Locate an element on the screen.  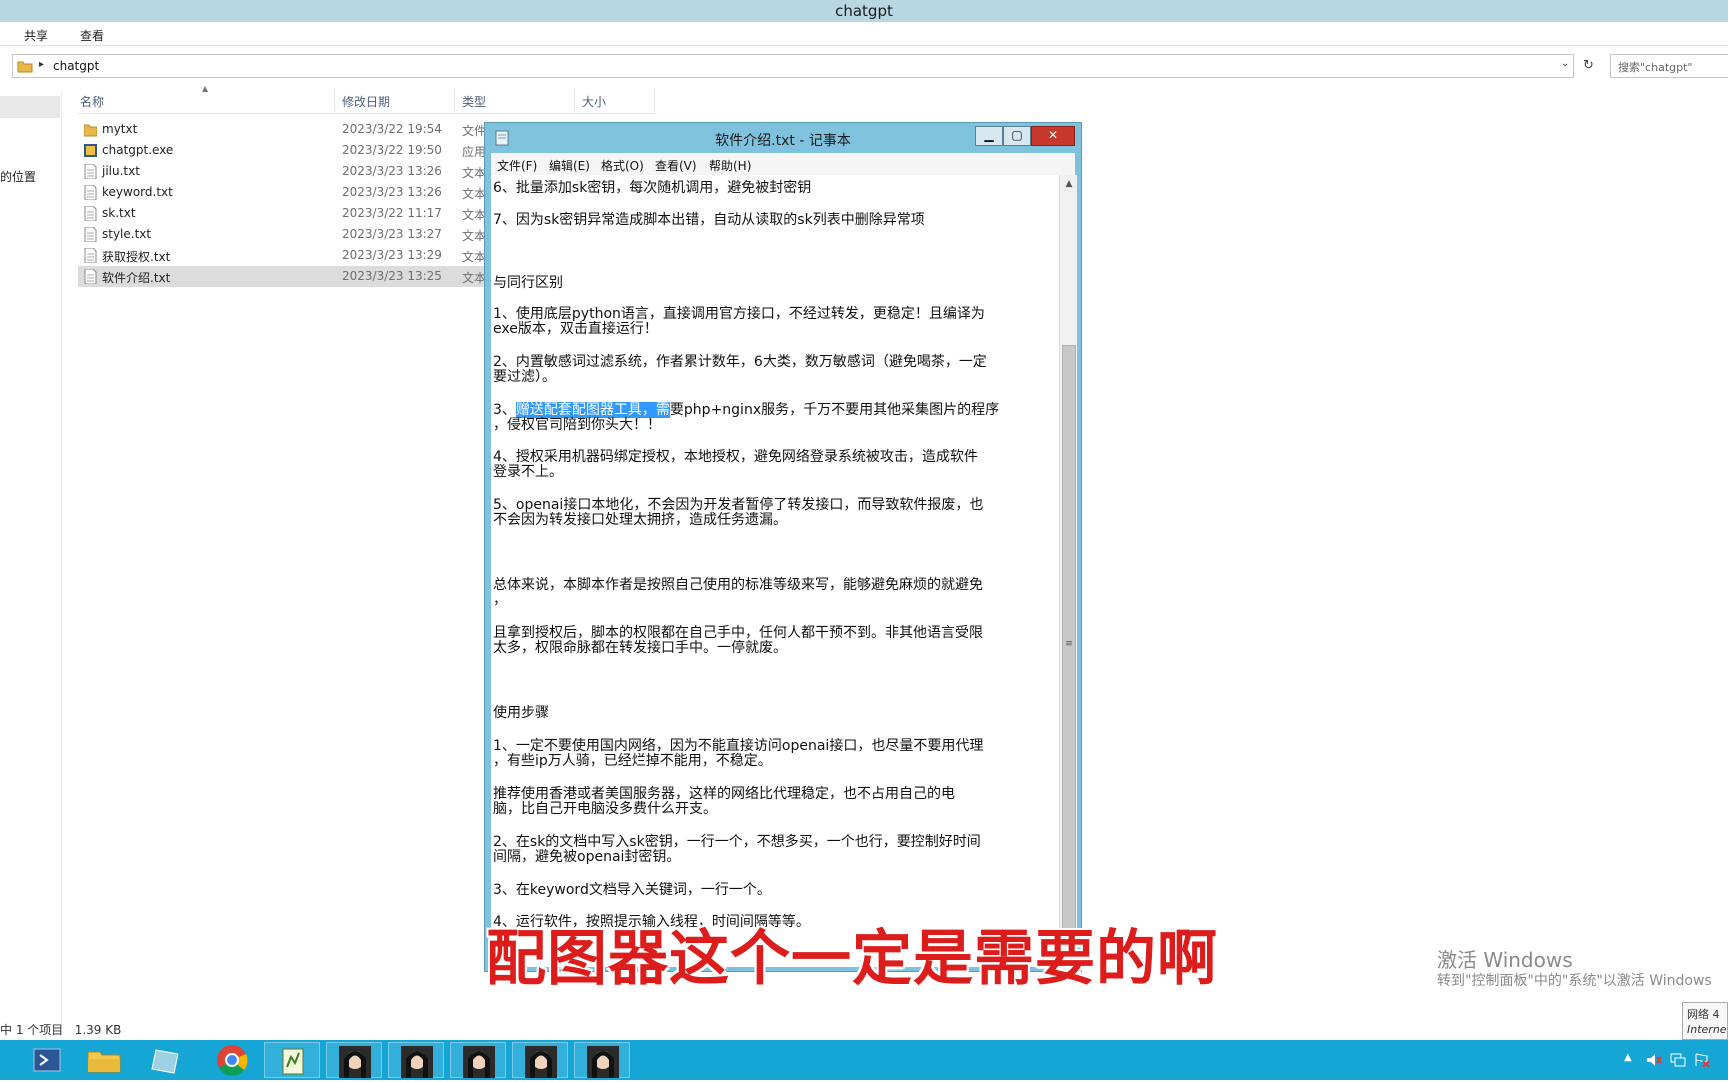
tablet-icon is located at coordinates (165, 1061).